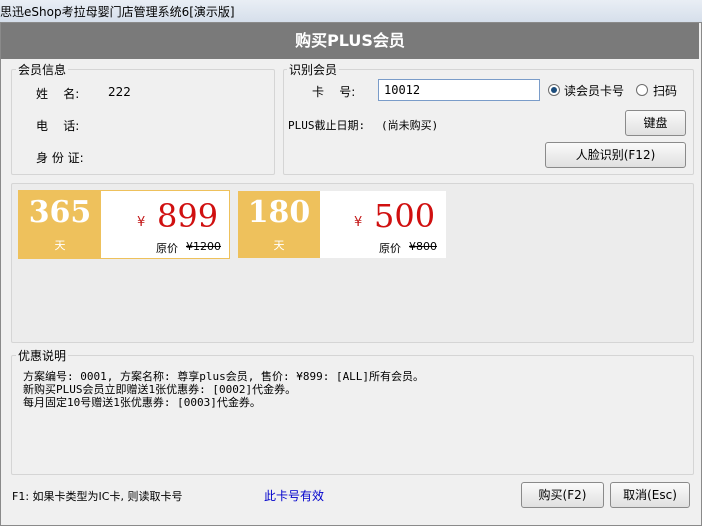 The image size is (702, 526). What do you see at coordinates (642, 90) in the screenshot?
I see `scan-radio` at bounding box center [642, 90].